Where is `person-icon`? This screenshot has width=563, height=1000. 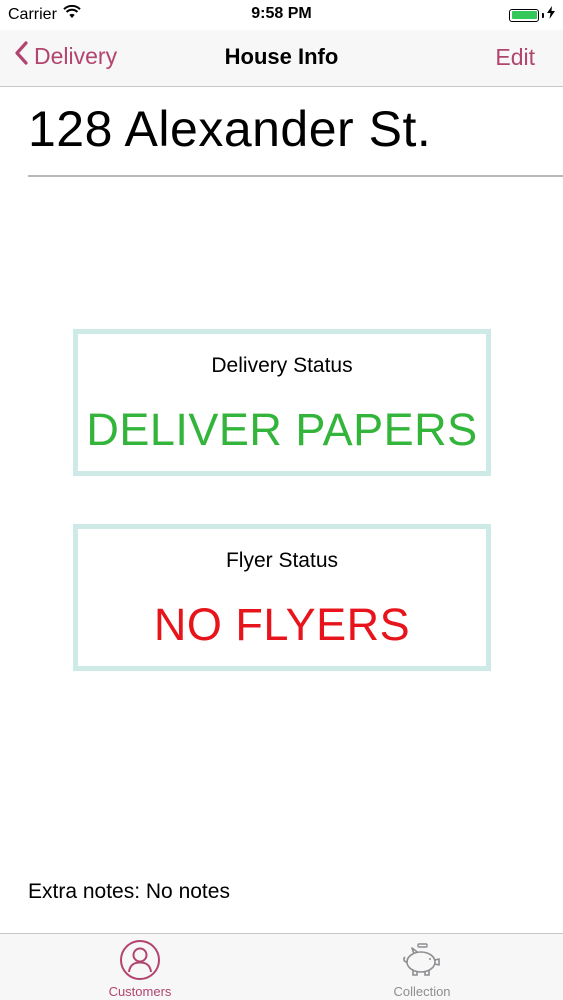
person-icon is located at coordinates (140, 960).